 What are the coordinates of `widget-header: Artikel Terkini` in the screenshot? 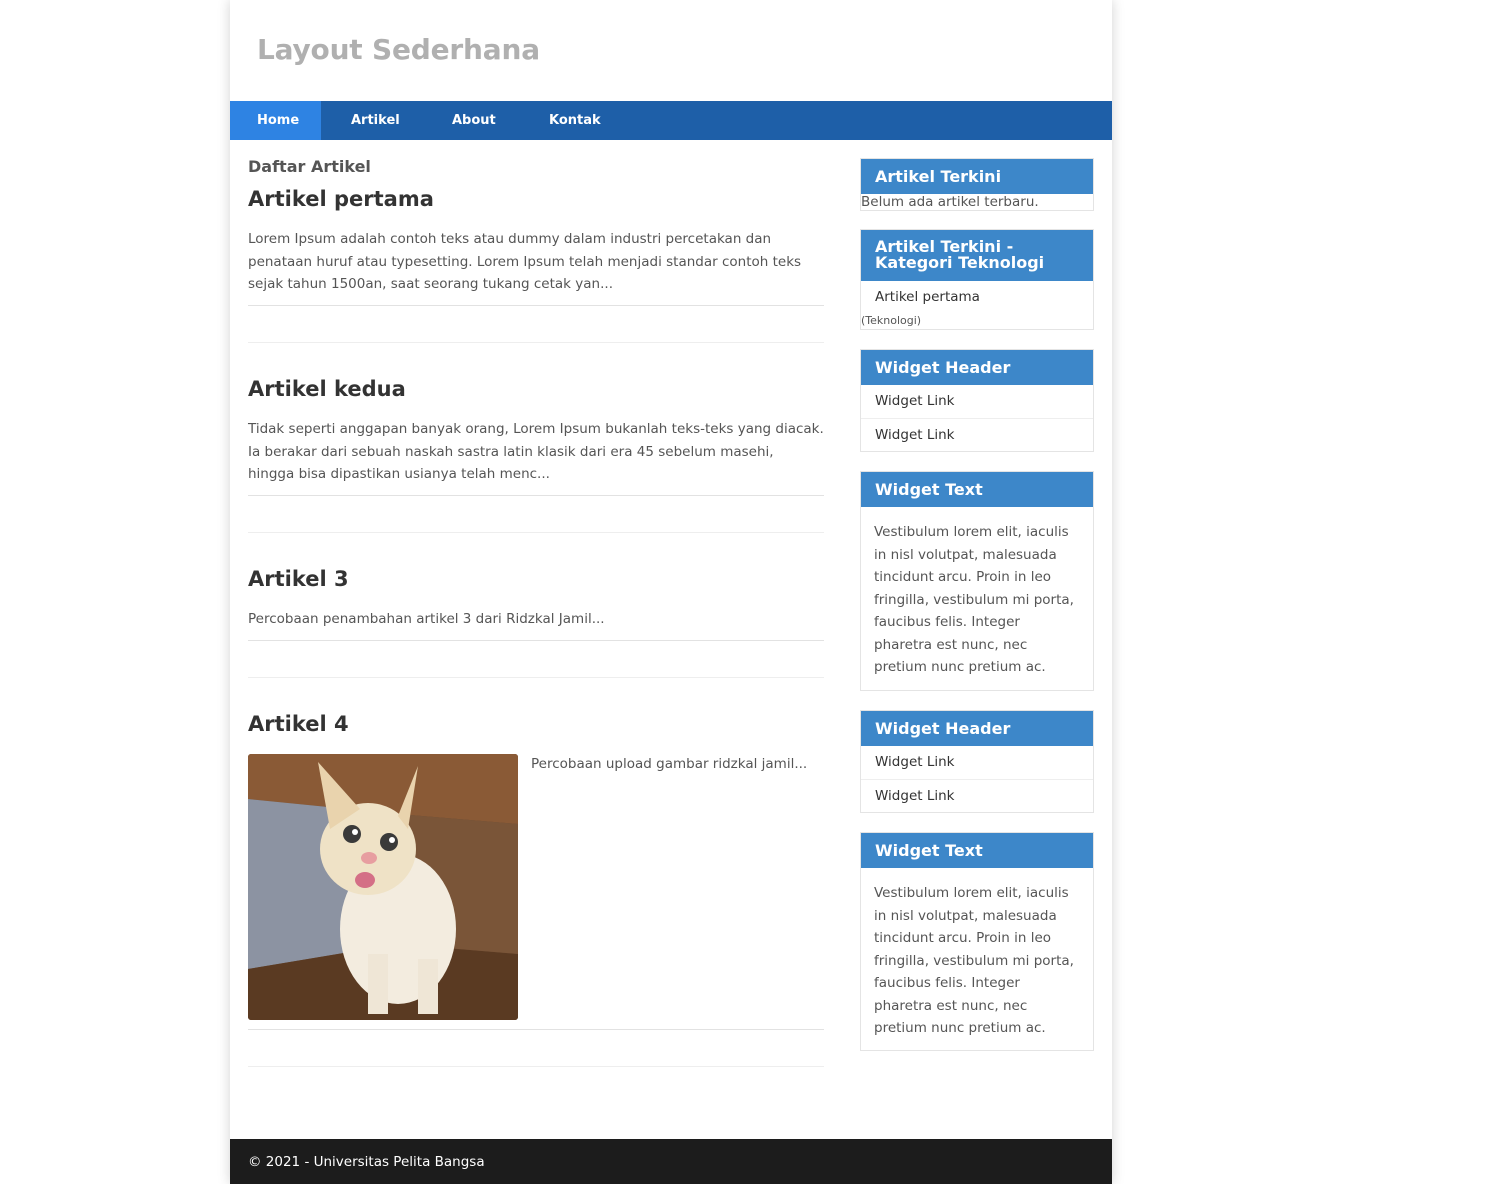 It's located at (977, 176).